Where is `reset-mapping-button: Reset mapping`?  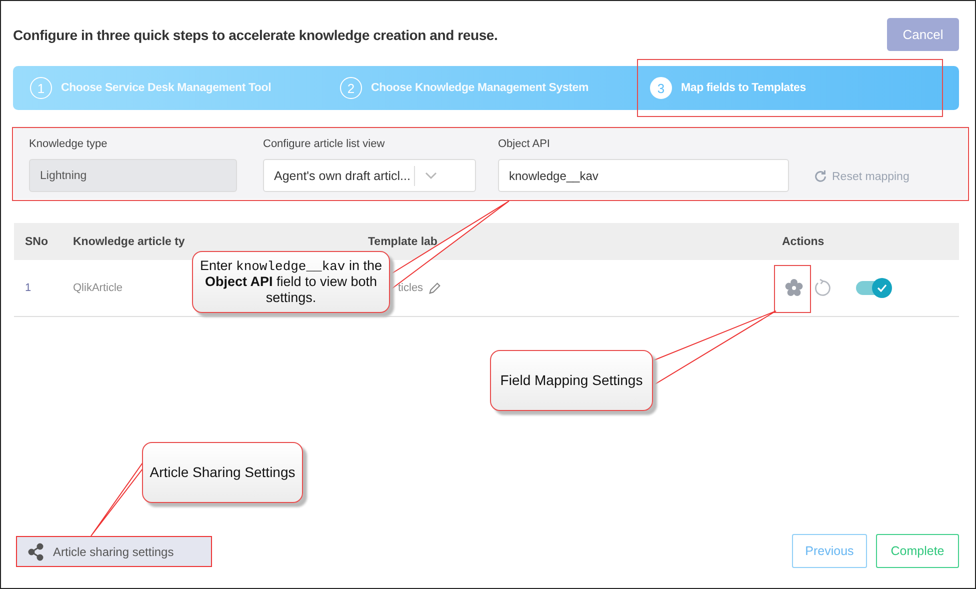 reset-mapping-button: Reset mapping is located at coordinates (861, 176).